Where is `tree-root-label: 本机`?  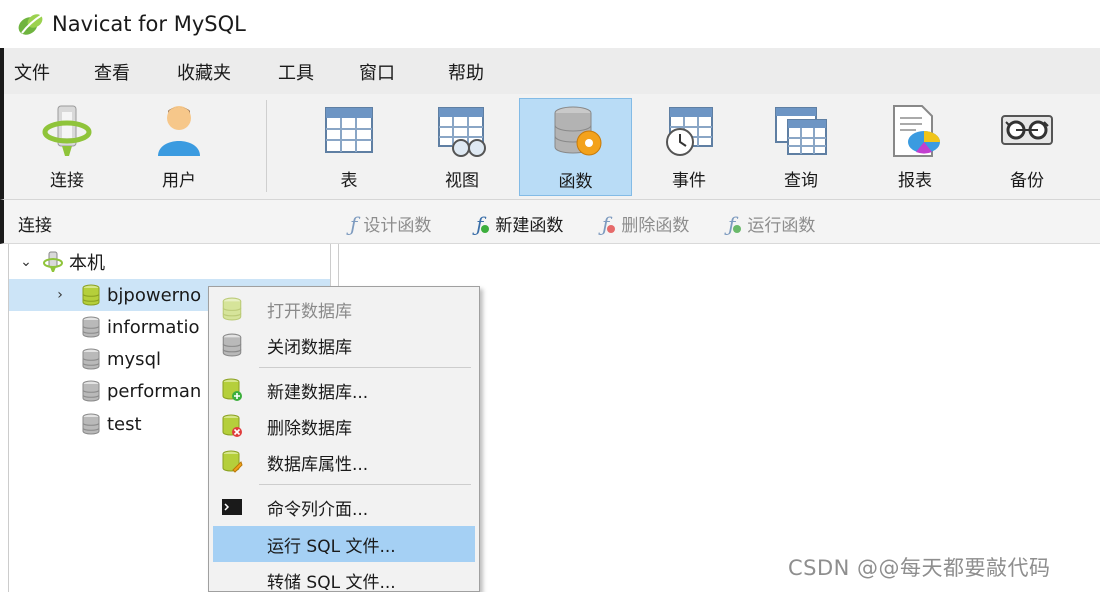
tree-root-label: 本机 is located at coordinates (87, 263).